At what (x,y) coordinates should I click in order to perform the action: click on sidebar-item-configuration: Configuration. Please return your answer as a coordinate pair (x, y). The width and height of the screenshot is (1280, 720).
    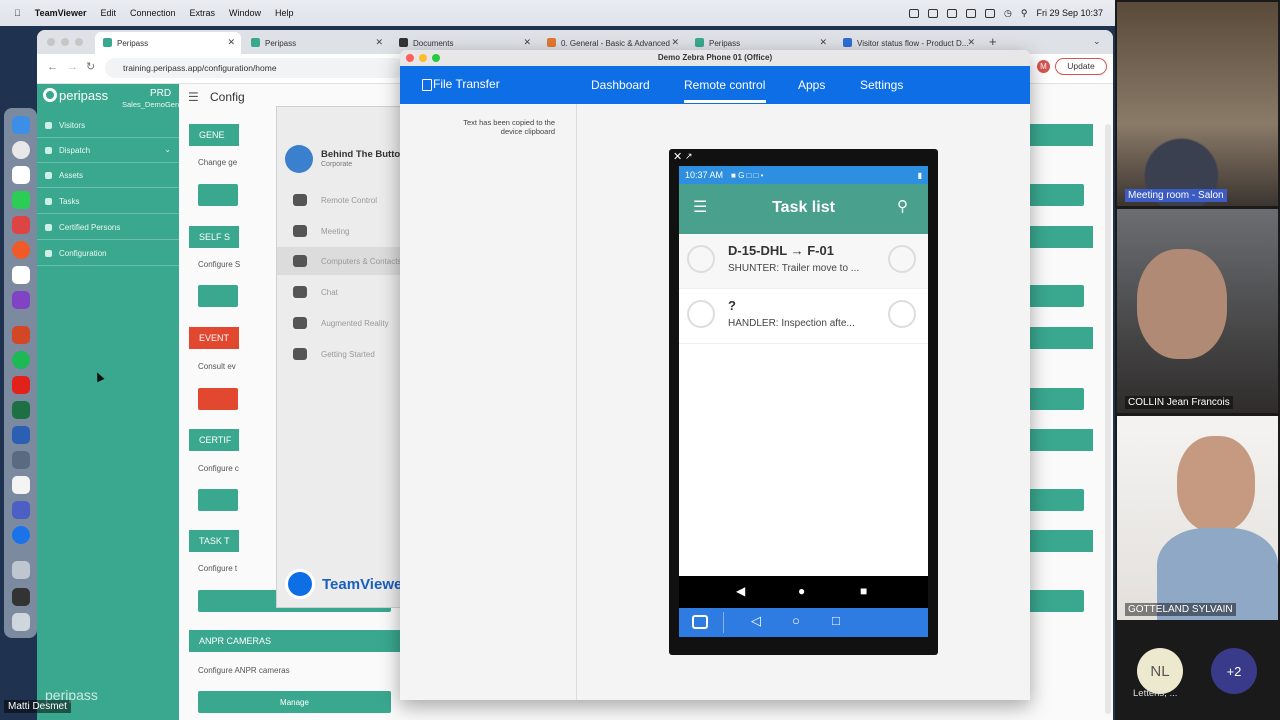
    Looking at the image, I should click on (108, 254).